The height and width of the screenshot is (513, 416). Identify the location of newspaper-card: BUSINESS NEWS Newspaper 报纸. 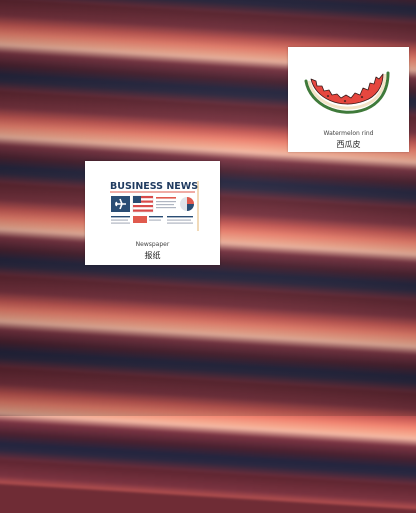
(152, 213).